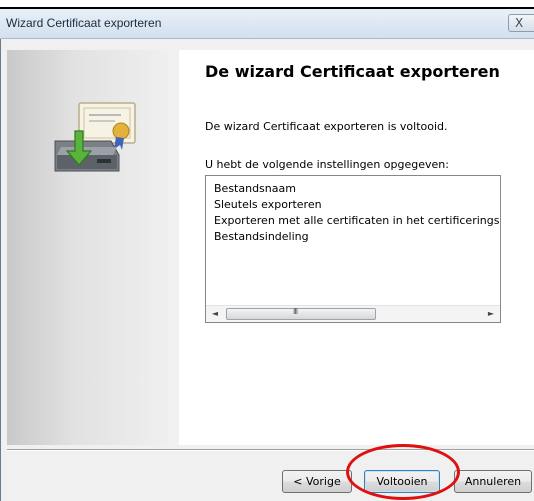 This screenshot has height=501, width=534. What do you see at coordinates (270, 450) in the screenshot?
I see `button-separator` at bounding box center [270, 450].